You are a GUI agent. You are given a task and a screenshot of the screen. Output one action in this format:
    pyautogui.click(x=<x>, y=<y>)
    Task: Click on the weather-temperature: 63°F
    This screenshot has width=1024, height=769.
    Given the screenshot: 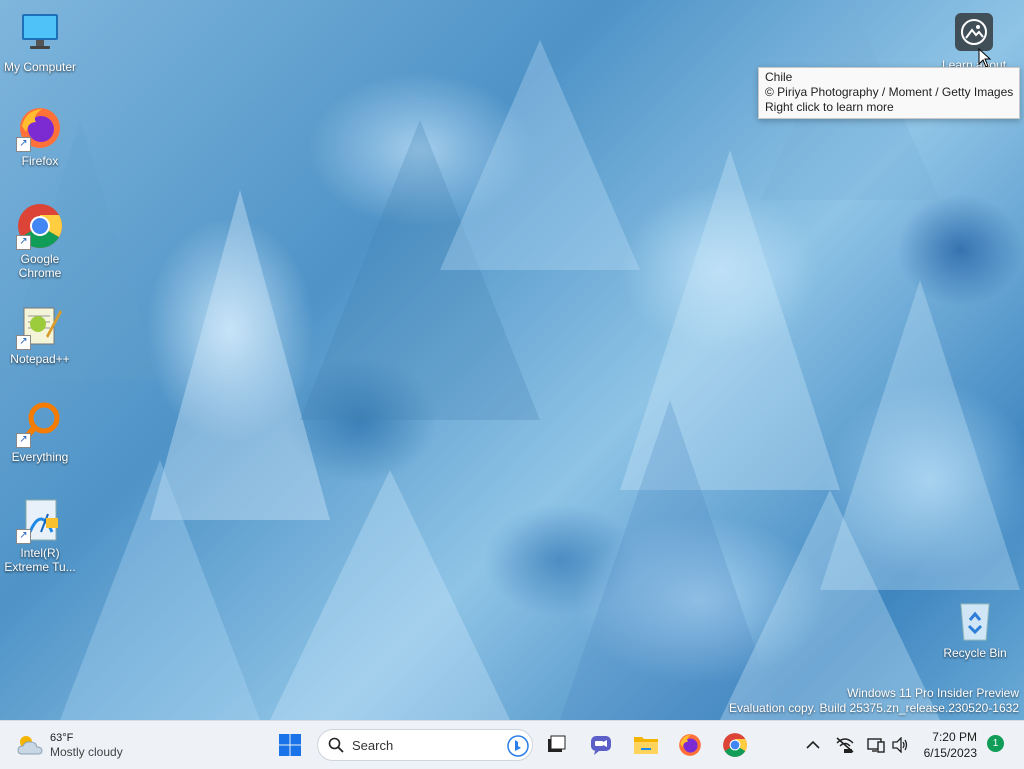 What is the action you would take?
    pyautogui.click(x=62, y=737)
    